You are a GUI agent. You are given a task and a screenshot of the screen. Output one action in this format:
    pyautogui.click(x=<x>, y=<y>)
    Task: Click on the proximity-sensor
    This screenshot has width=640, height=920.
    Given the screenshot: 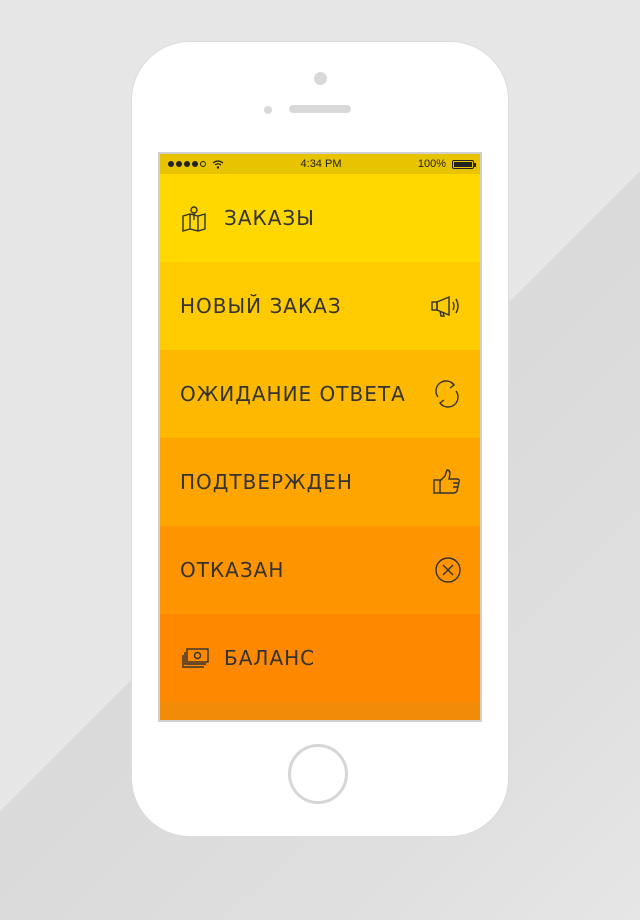 What is the action you would take?
    pyautogui.click(x=268, y=110)
    